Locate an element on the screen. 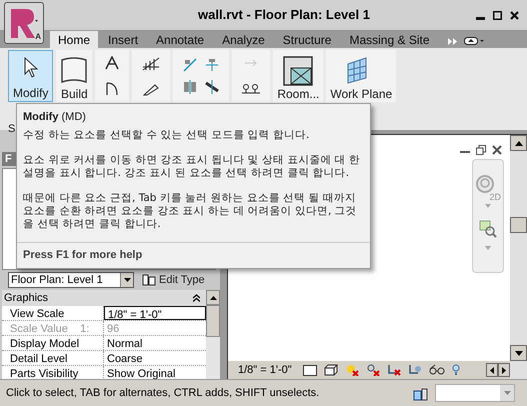 This screenshot has height=406, width=527. ribbon-tab: Home is located at coordinates (74, 39).